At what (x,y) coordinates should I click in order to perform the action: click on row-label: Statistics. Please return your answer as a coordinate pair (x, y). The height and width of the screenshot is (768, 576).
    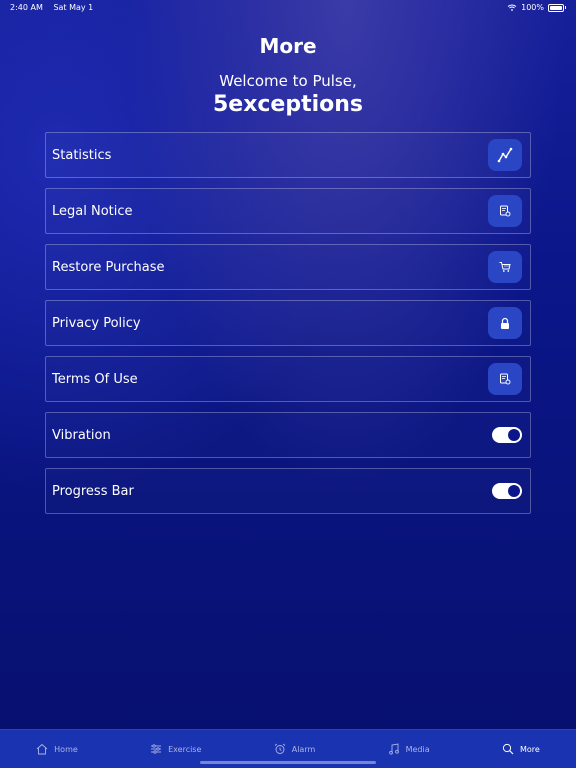
    Looking at the image, I should click on (82, 155).